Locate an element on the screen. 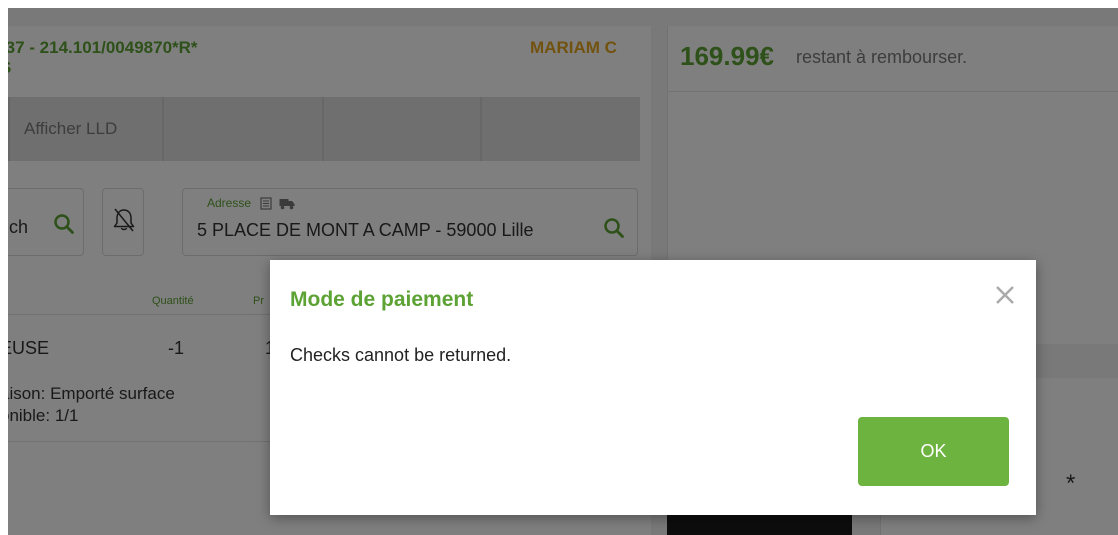 The image size is (1118, 535). window-left-gutter is located at coordinates (4, 267).